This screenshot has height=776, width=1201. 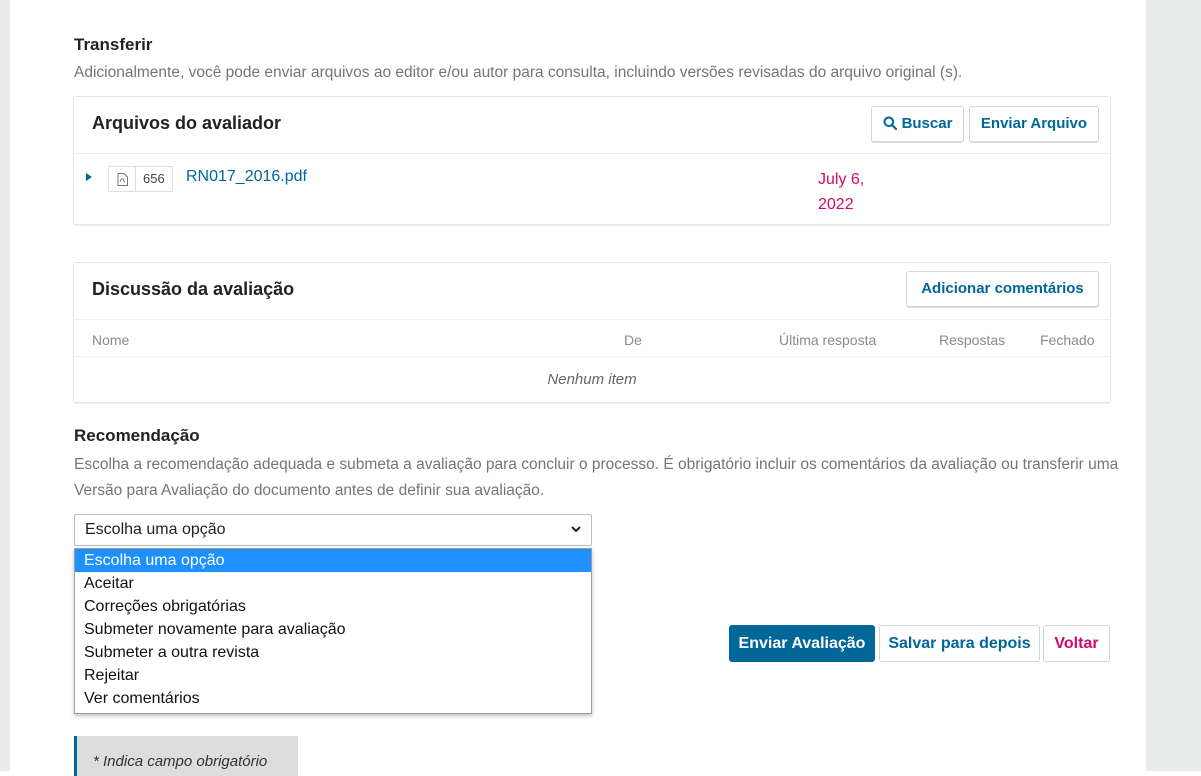 I want to click on submit-review-button: Enviar Avaliação, so click(x=802, y=643).